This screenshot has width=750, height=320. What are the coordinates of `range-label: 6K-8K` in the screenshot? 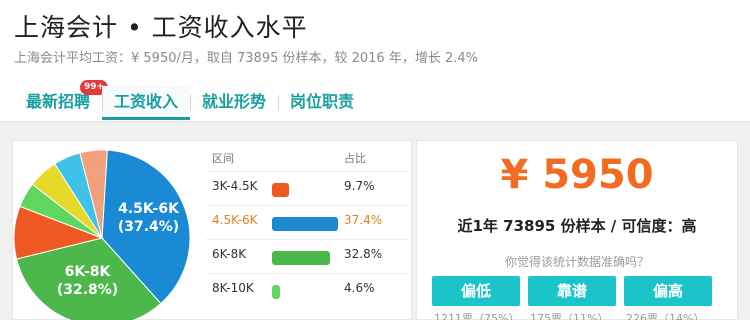 It's located at (229, 254).